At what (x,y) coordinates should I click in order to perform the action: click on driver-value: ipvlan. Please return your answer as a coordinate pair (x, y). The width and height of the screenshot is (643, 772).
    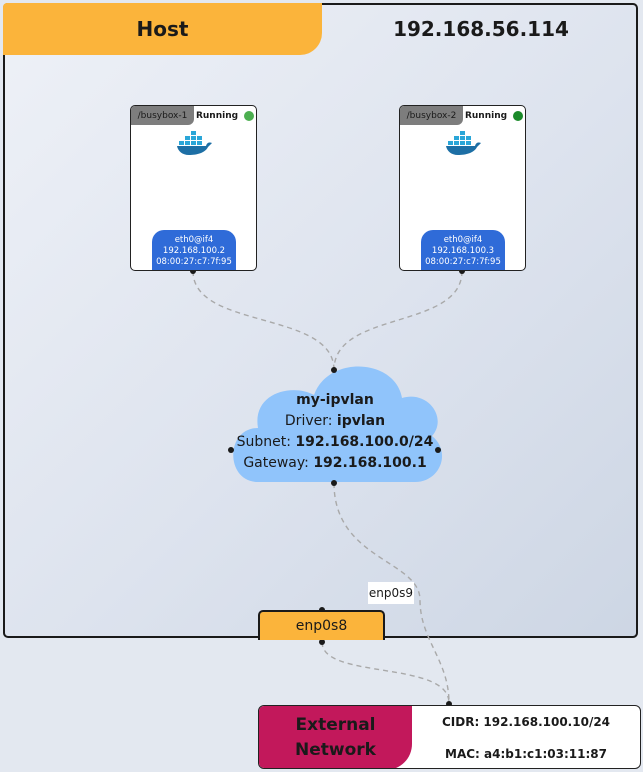
    Looking at the image, I should click on (361, 421).